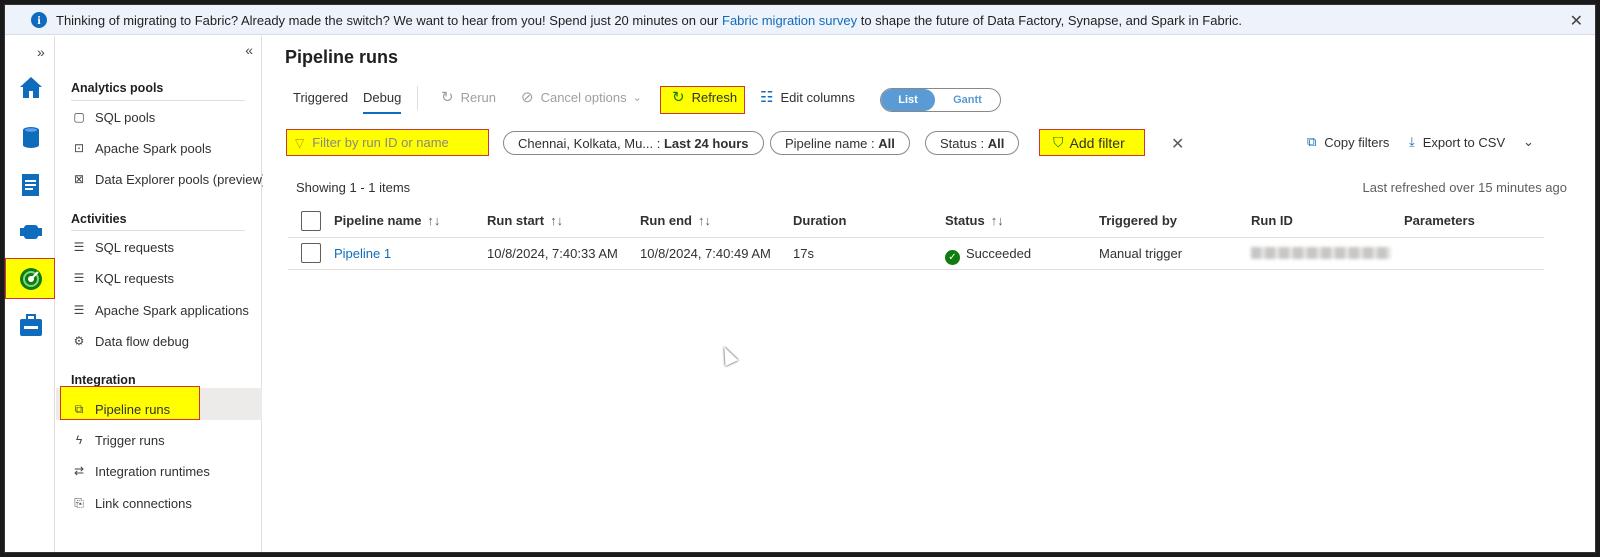 The image size is (1600, 557). Describe the element at coordinates (133, 409) in the screenshot. I see `sidebar-item-label: Pipeline runs` at that location.